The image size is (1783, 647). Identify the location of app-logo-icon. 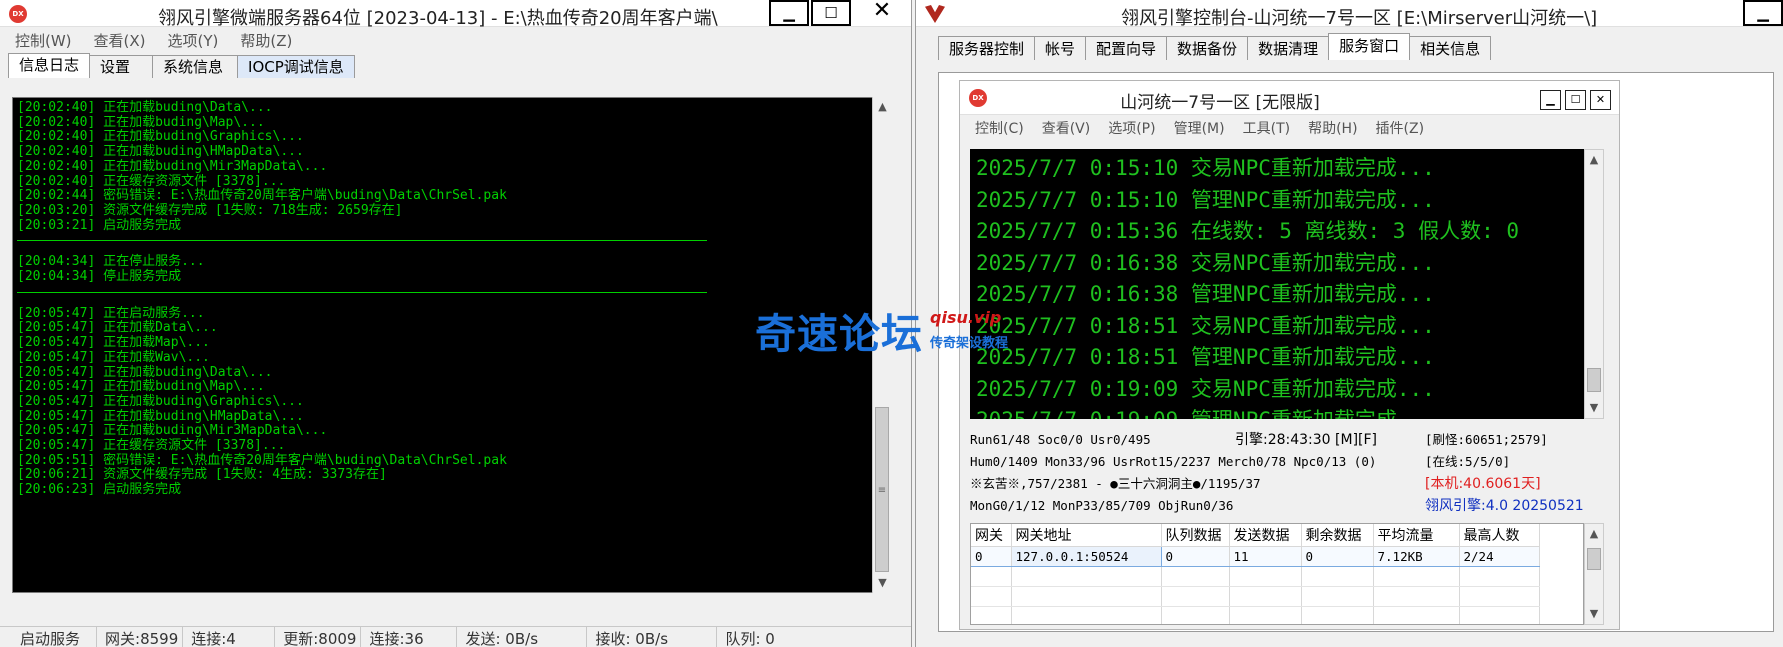
(935, 14).